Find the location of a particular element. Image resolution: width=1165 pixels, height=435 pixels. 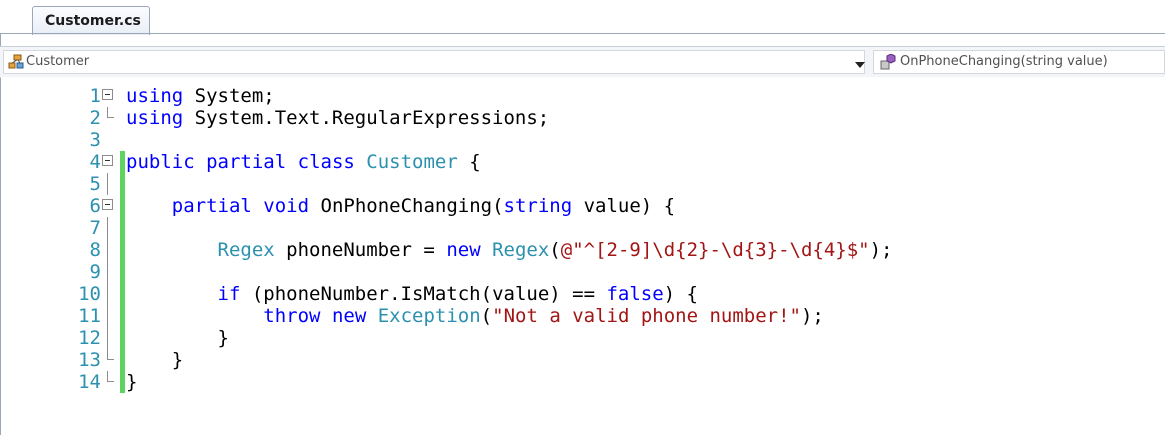

code-token: string is located at coordinates (538, 206).